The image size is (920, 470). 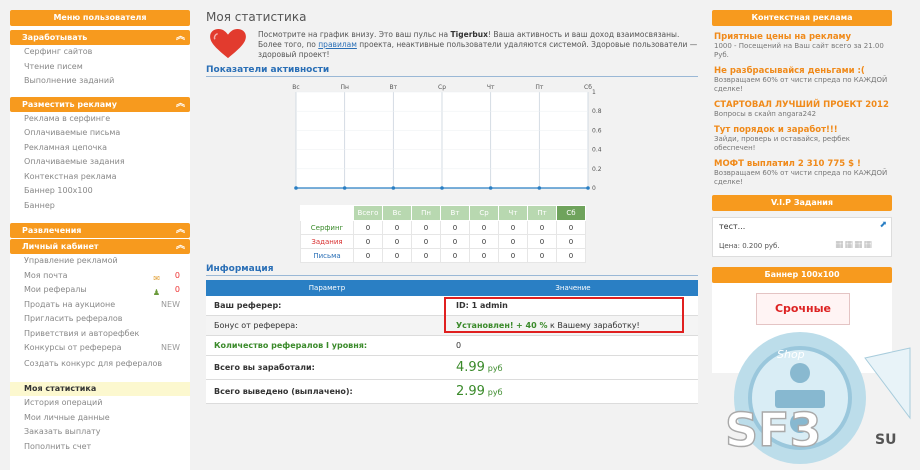 I want to click on menu-item-history: История операций, so click(x=100, y=403).